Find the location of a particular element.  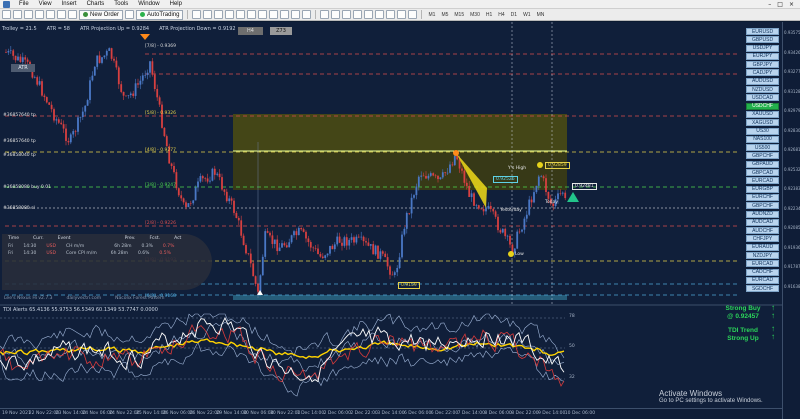

maximize-icon: □ is located at coordinates (780, 4).